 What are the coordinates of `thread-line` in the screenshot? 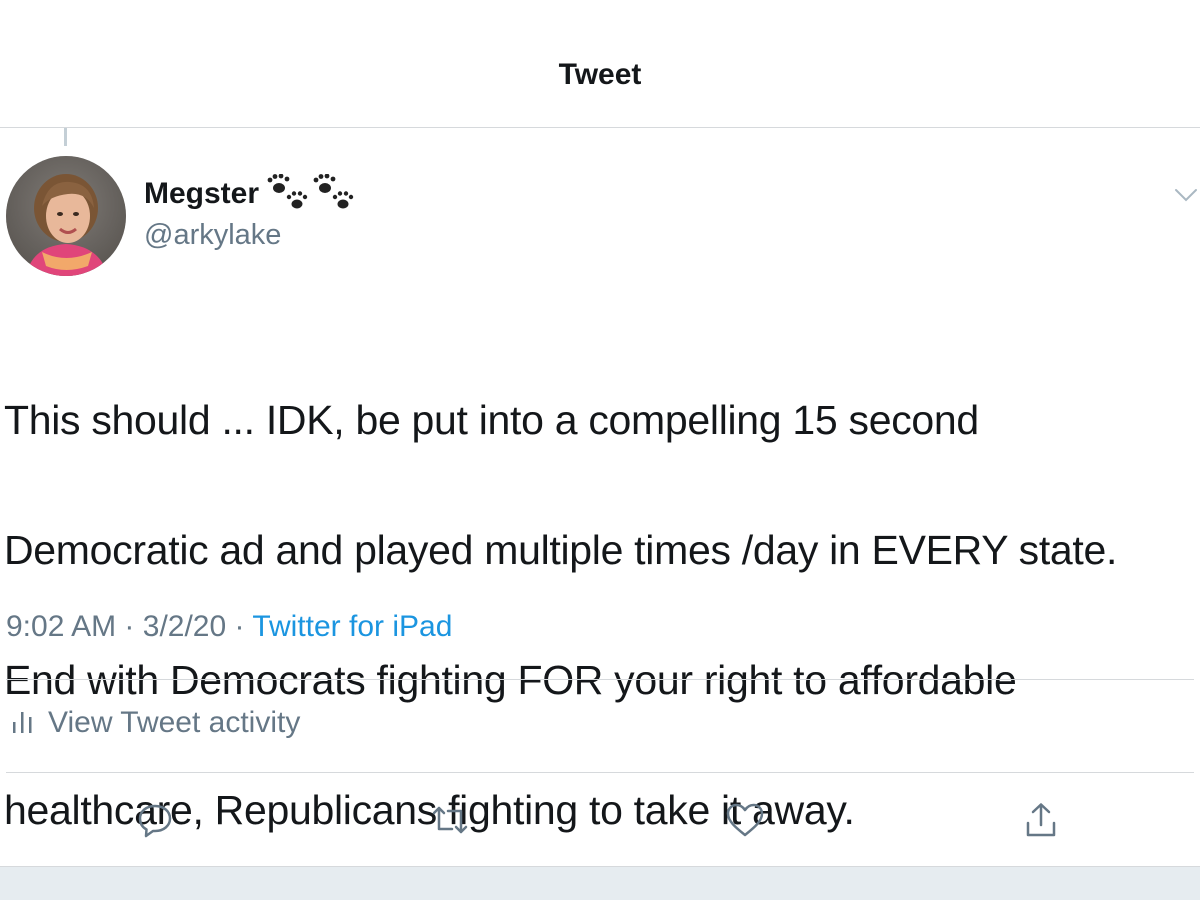 It's located at (65, 137).